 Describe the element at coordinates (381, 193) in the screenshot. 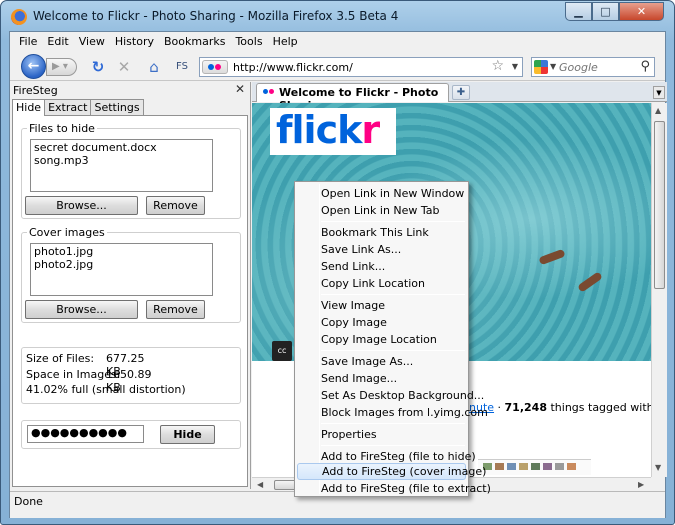

I see `menu-open-link-new-window: Open Link in New Window` at that location.